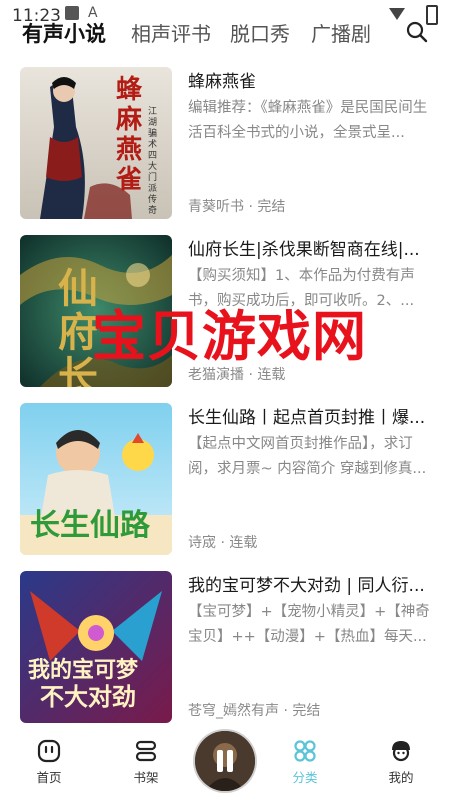 The height and width of the screenshot is (800, 450). I want to click on top-tab-bar: 有声小说 相声评书 脱口秀 广播剧, so click(225, 32).